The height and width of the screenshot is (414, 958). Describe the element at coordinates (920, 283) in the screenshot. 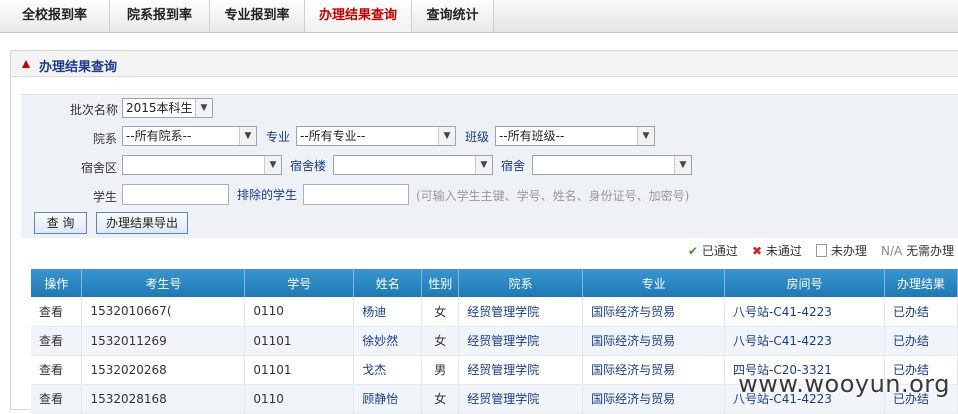

I see `col-result: 办理结果` at that location.